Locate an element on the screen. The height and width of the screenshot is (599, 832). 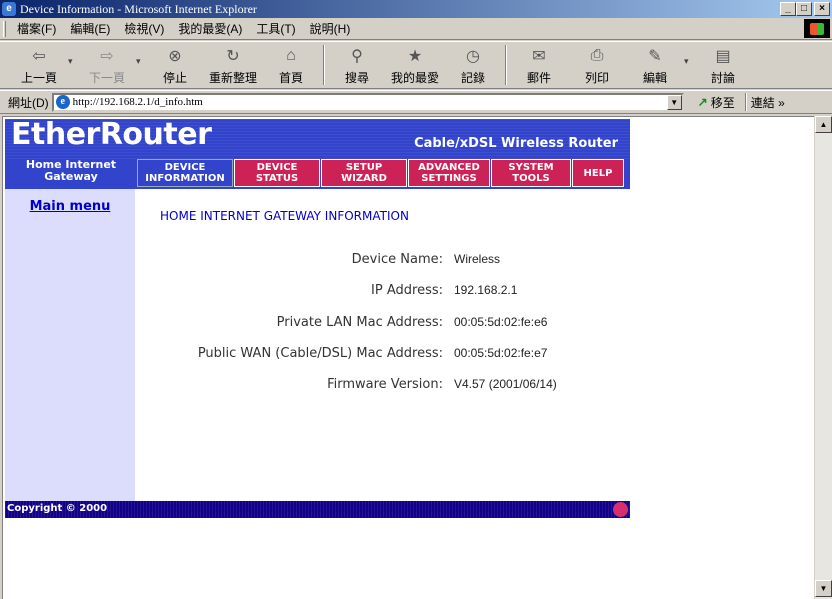
favorites-button: ★ 我的最愛 is located at coordinates (415, 65).